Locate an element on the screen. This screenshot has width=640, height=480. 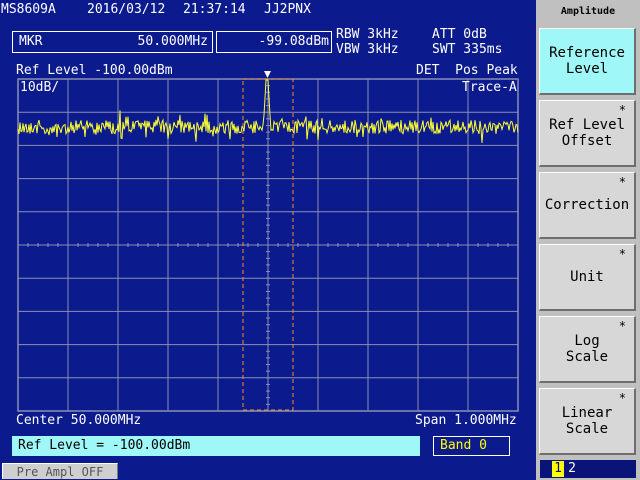
softkey-label: Correction is located at coordinates (587, 205).